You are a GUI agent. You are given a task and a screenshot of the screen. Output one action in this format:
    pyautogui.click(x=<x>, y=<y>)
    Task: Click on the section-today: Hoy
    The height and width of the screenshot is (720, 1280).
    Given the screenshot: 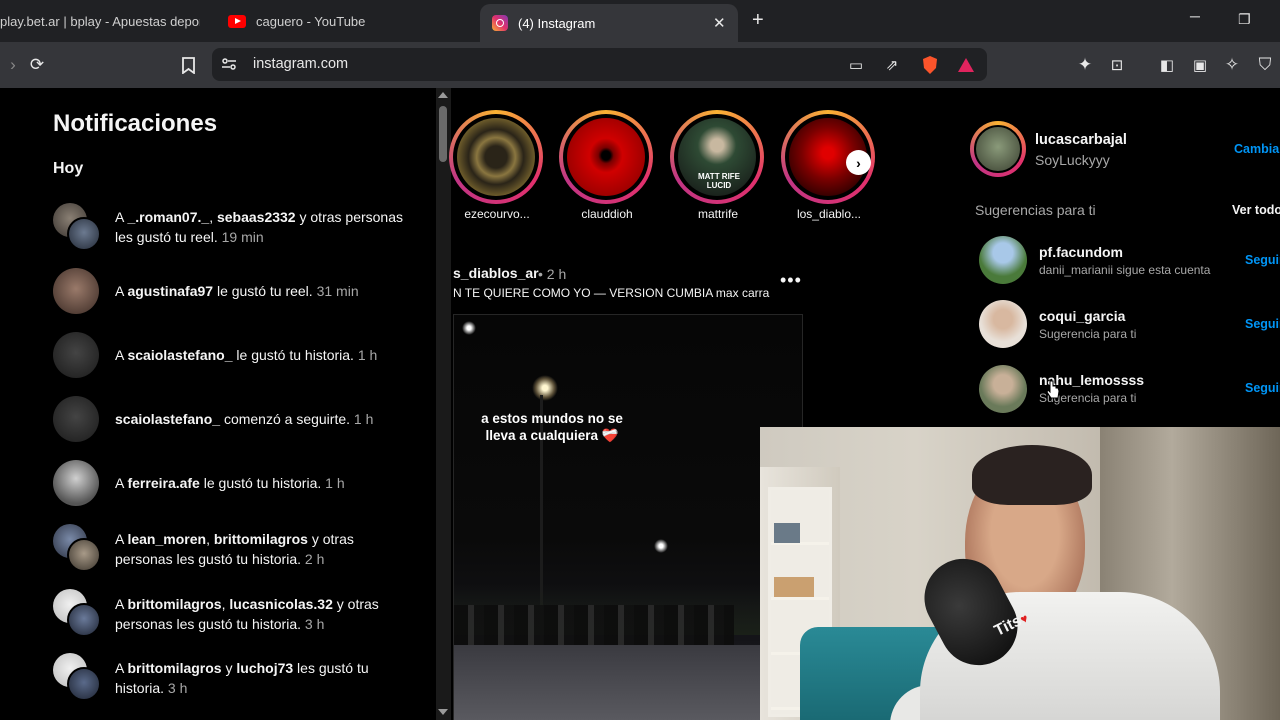 What is the action you would take?
    pyautogui.click(x=68, y=168)
    